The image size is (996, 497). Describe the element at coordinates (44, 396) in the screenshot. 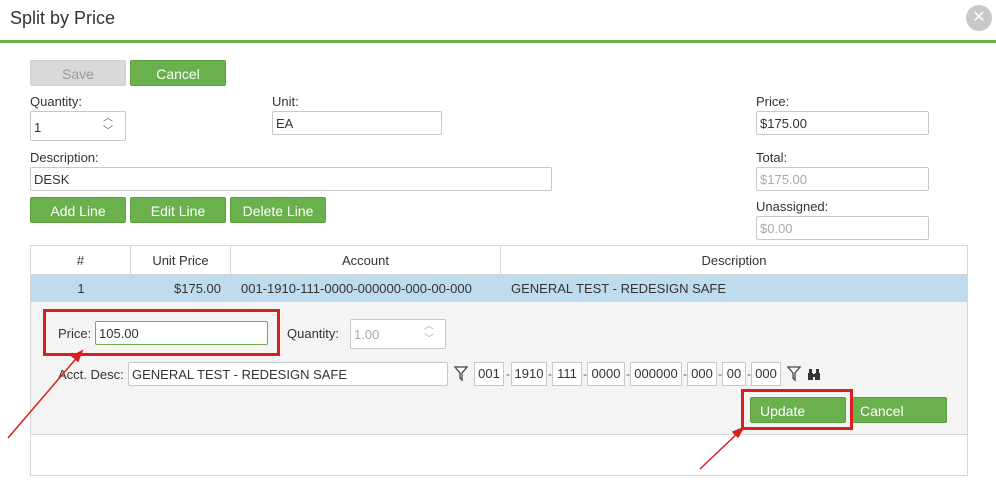

I see `arrow-to-price` at that location.